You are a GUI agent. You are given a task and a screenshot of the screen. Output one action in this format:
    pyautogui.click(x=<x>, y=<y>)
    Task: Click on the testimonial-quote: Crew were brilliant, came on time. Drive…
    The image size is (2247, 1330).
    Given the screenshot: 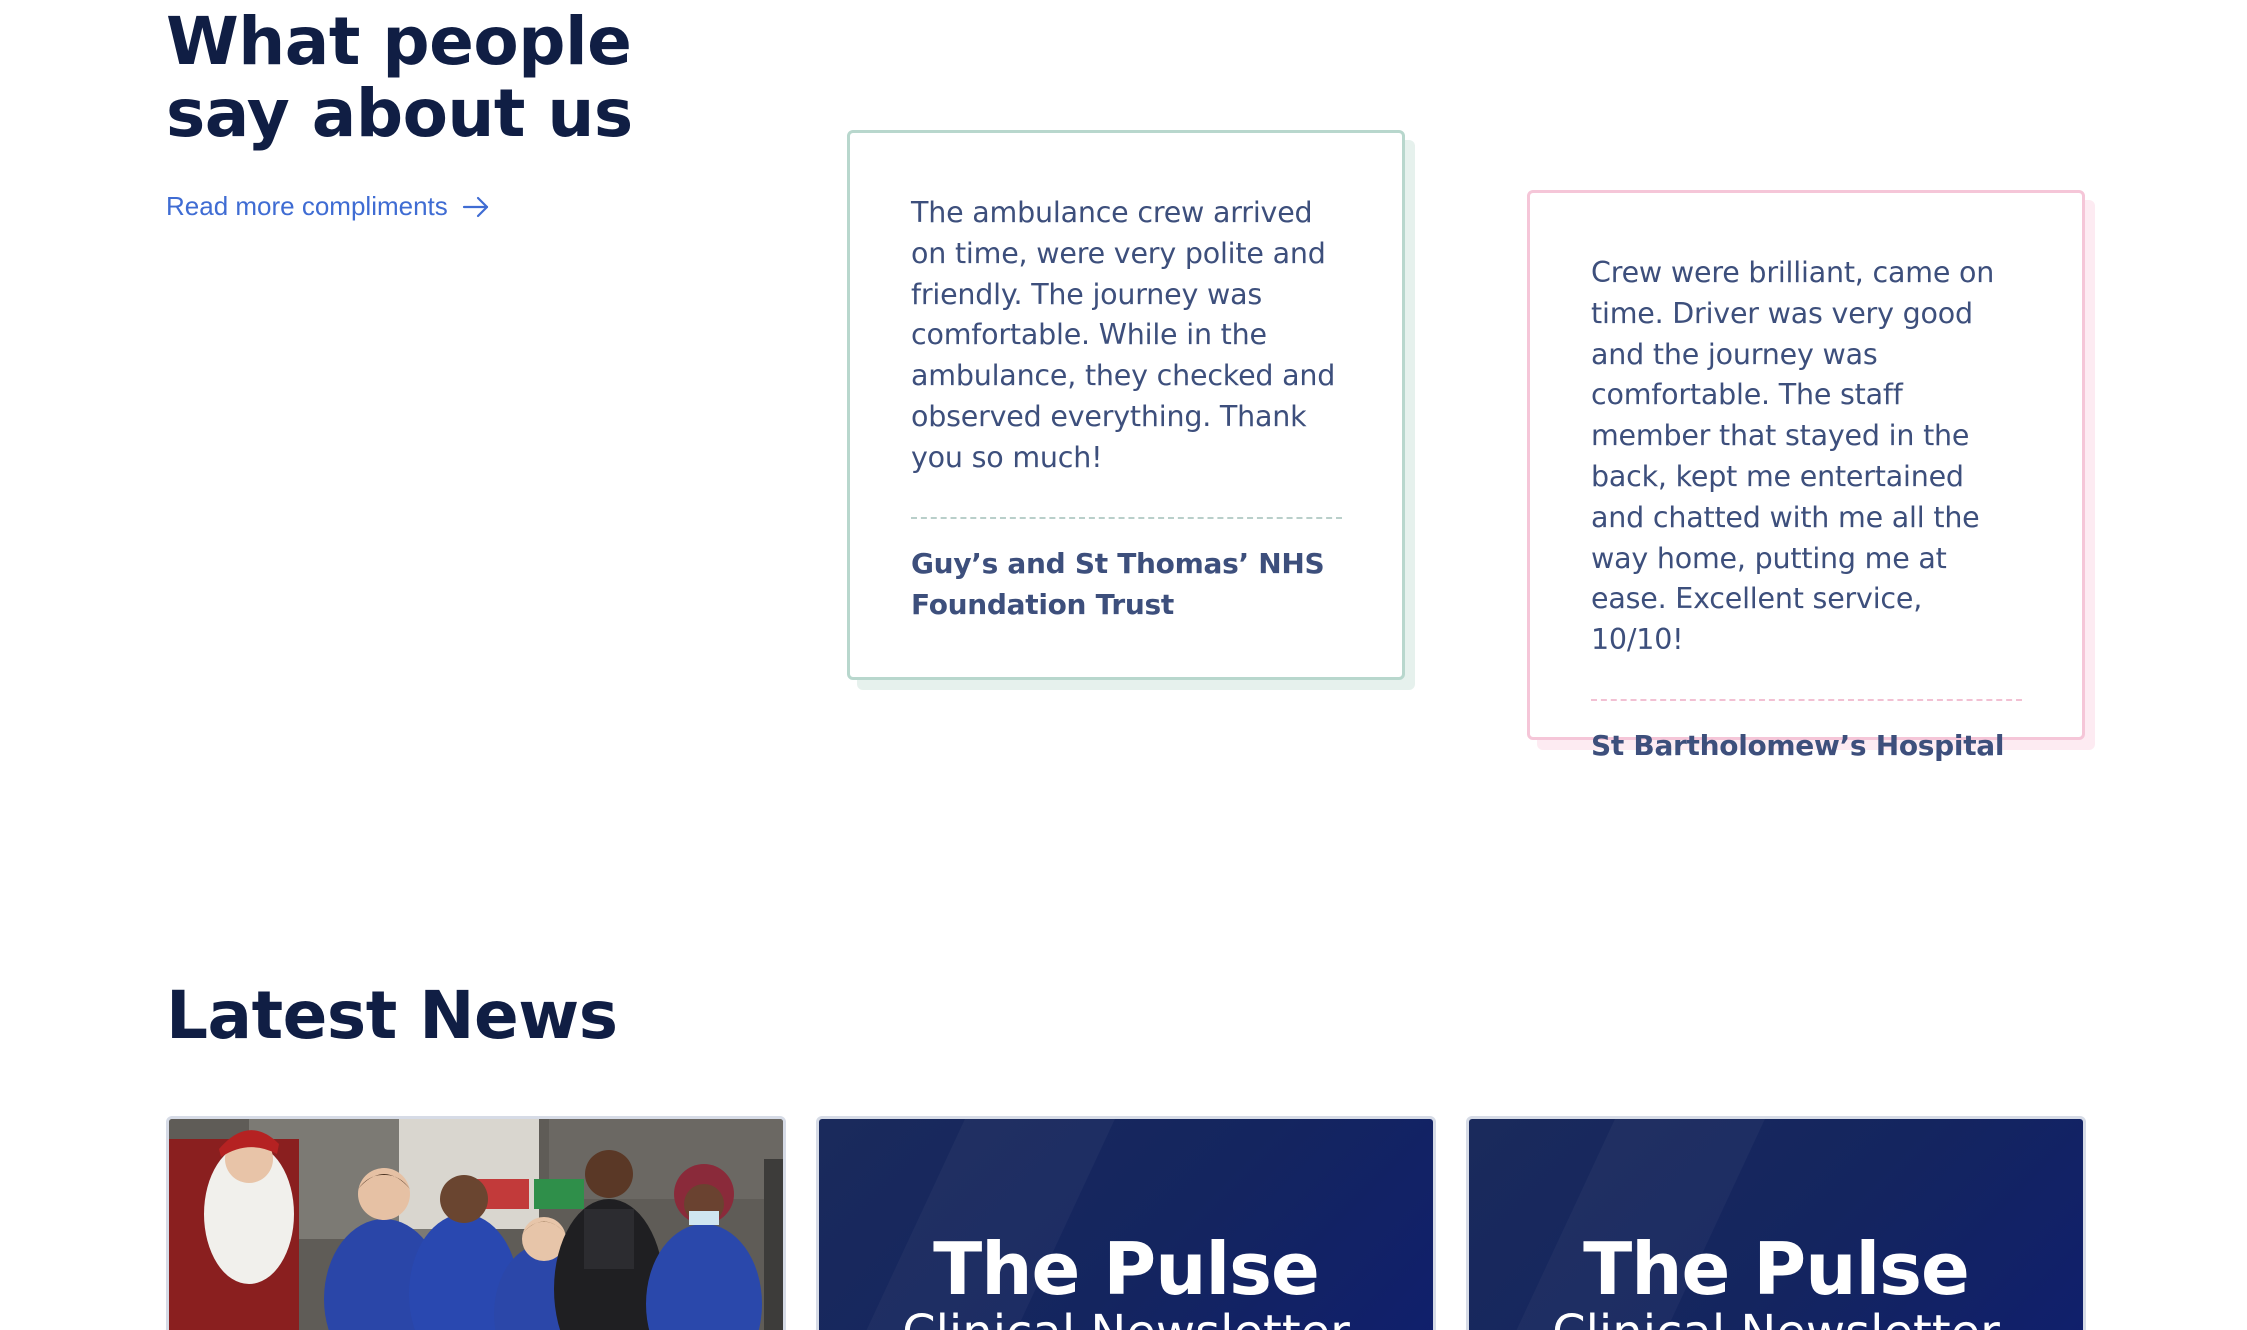 What is the action you would take?
    pyautogui.click(x=1793, y=456)
    